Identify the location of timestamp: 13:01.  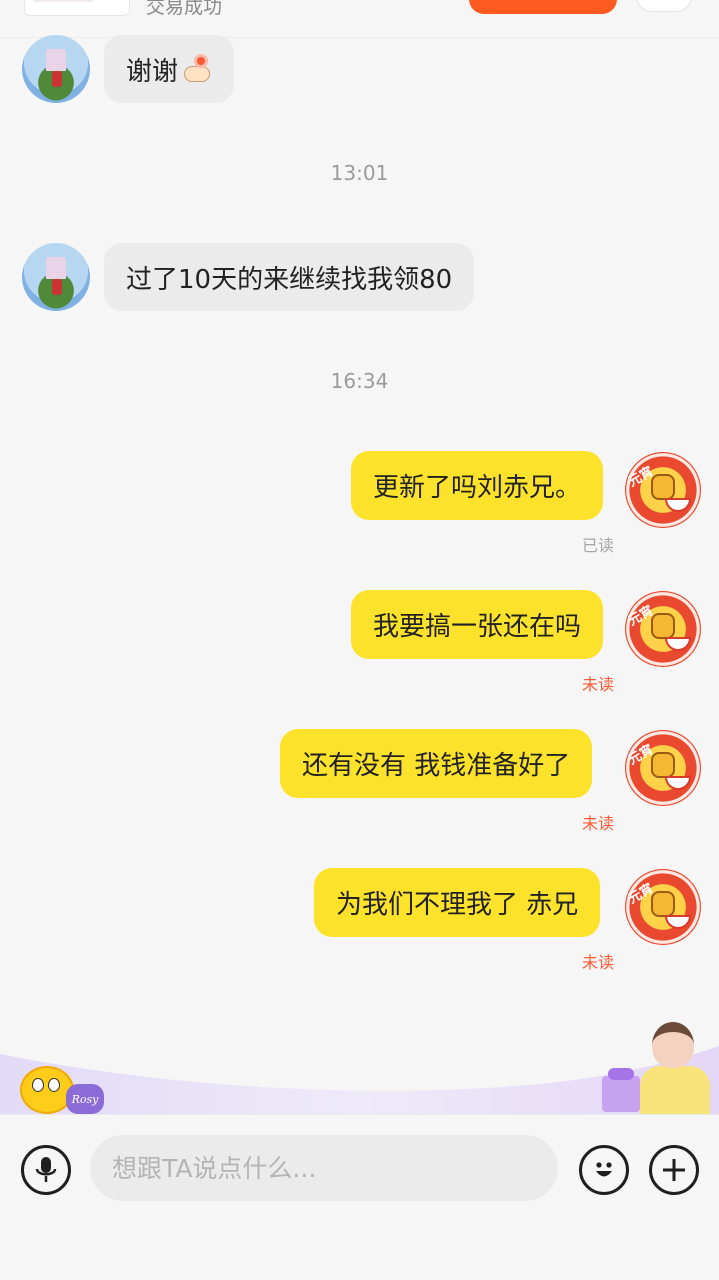
(359, 173).